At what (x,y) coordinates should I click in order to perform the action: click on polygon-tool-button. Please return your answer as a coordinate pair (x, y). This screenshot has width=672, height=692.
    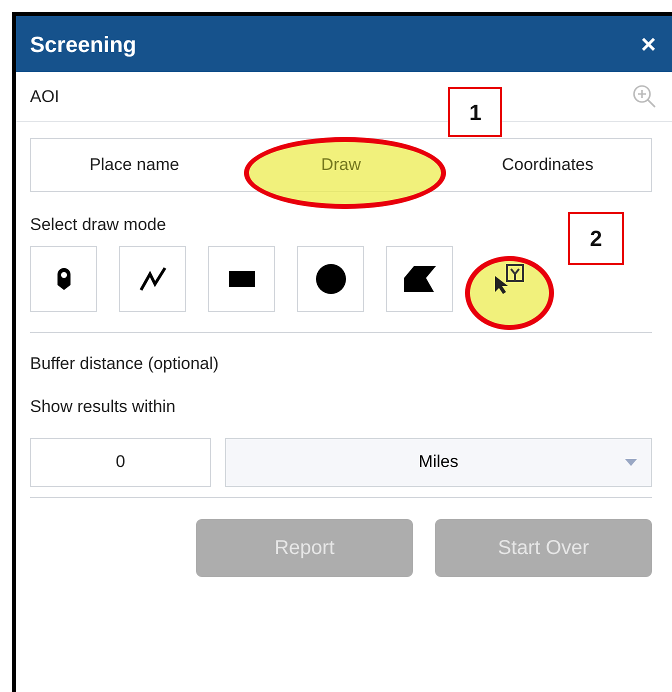
    Looking at the image, I should click on (419, 279).